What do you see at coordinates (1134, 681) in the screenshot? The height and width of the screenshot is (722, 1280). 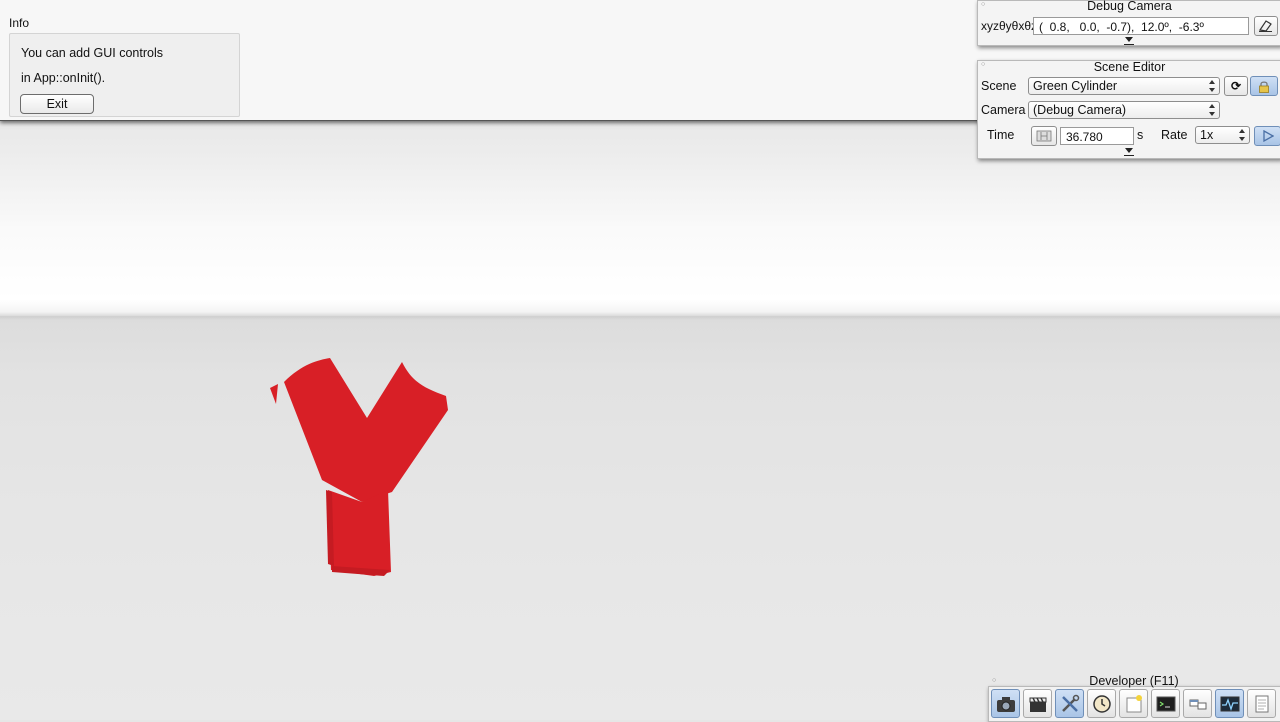 I see `developer-title: Developer (F11)` at bounding box center [1134, 681].